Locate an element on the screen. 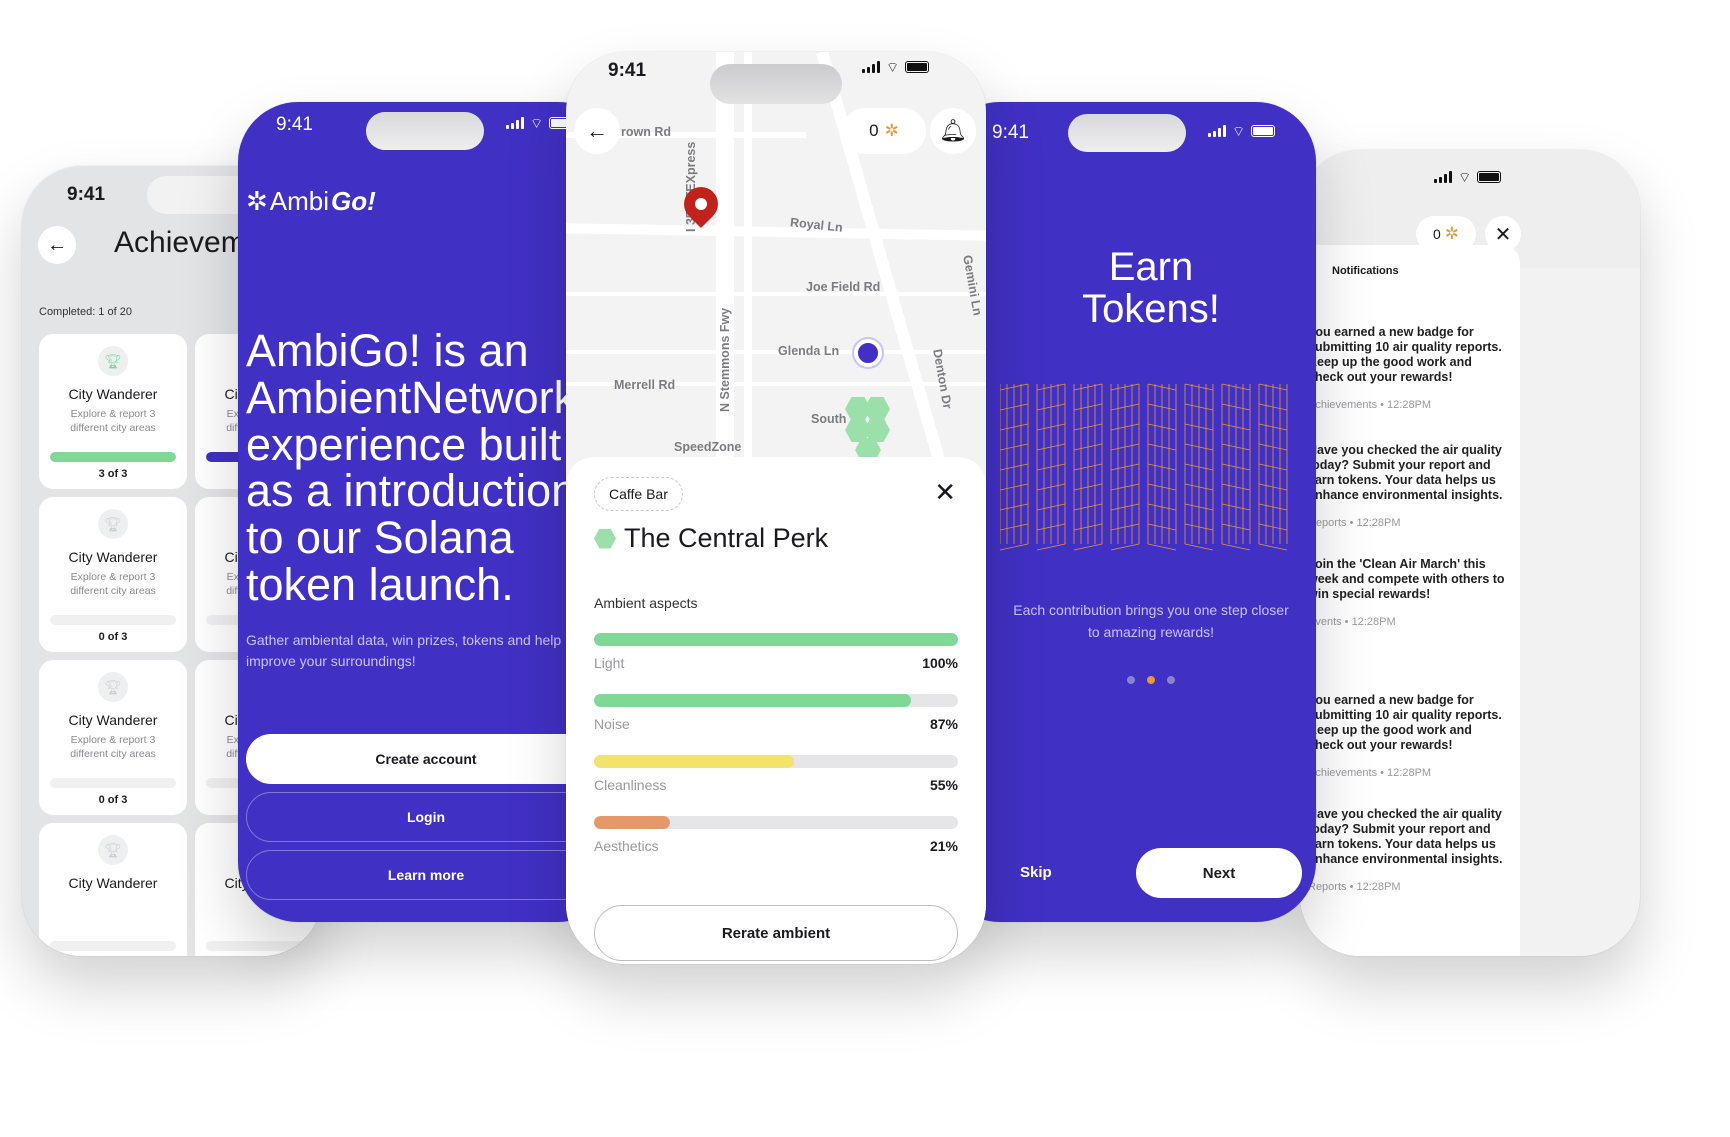 This screenshot has height=1137, width=1730. hex-icon is located at coordinates (605, 538).